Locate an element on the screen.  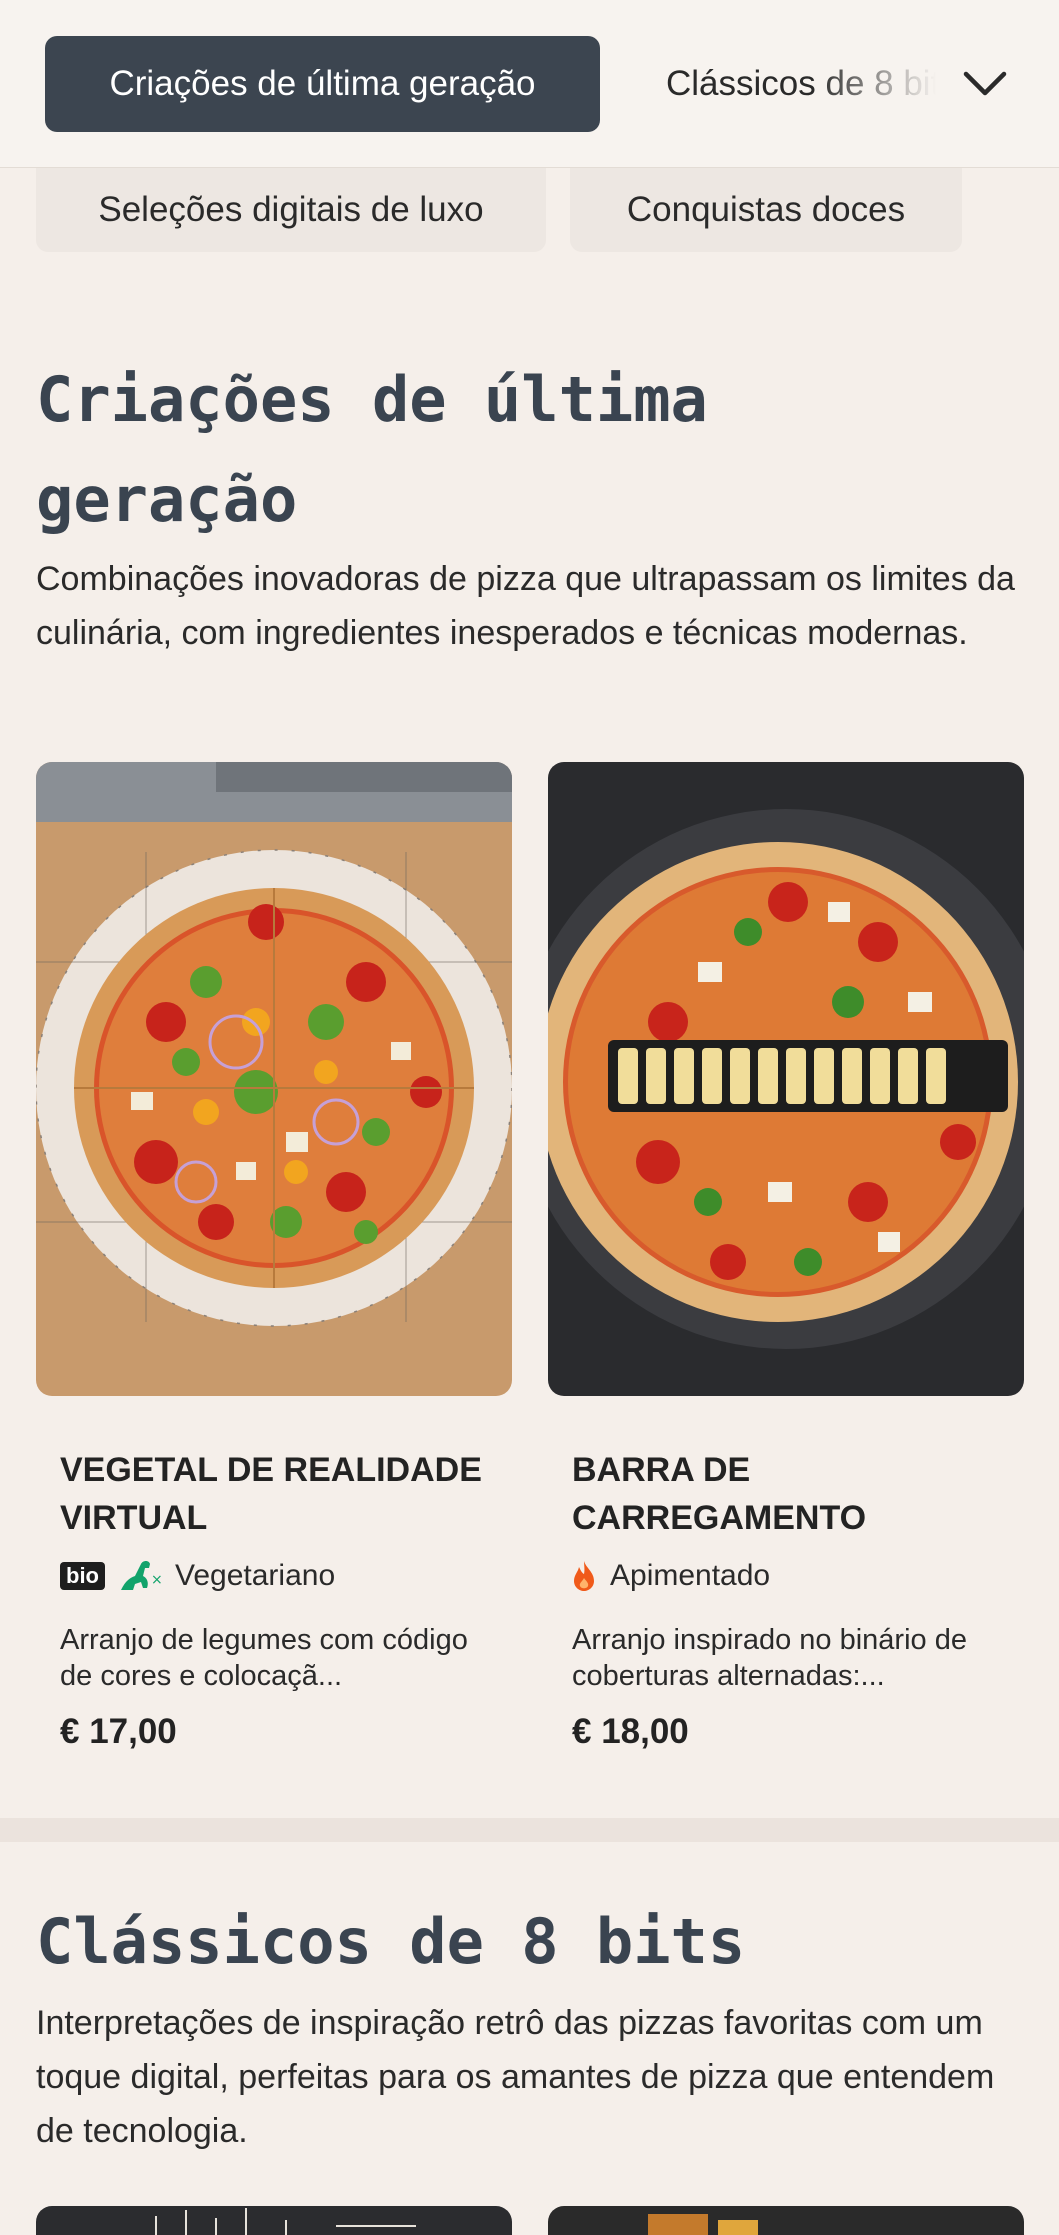
dinosaur-icon: × is located at coordinates (141, 1575).